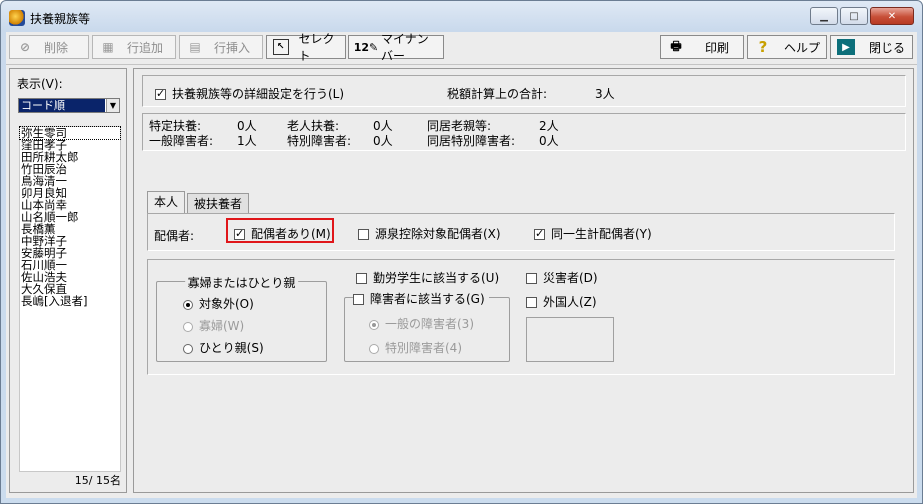  I want to click on add-row-label: 行追加, so click(145, 47).